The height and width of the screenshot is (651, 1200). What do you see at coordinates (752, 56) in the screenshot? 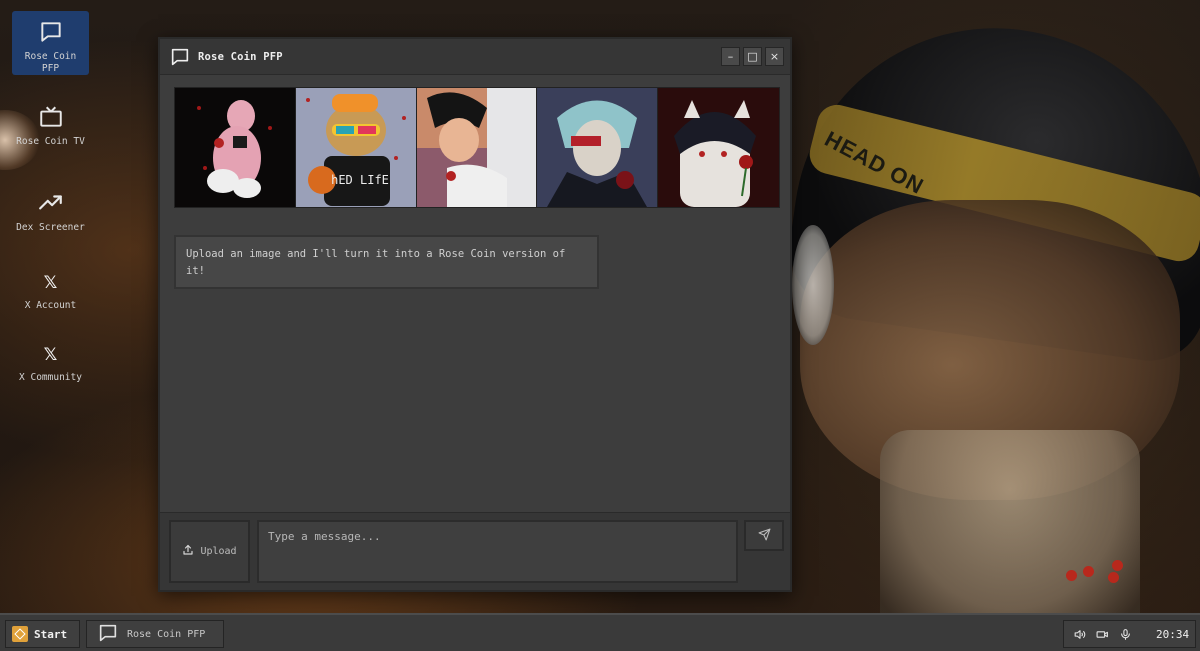
I see `maximize-button: □` at bounding box center [752, 56].